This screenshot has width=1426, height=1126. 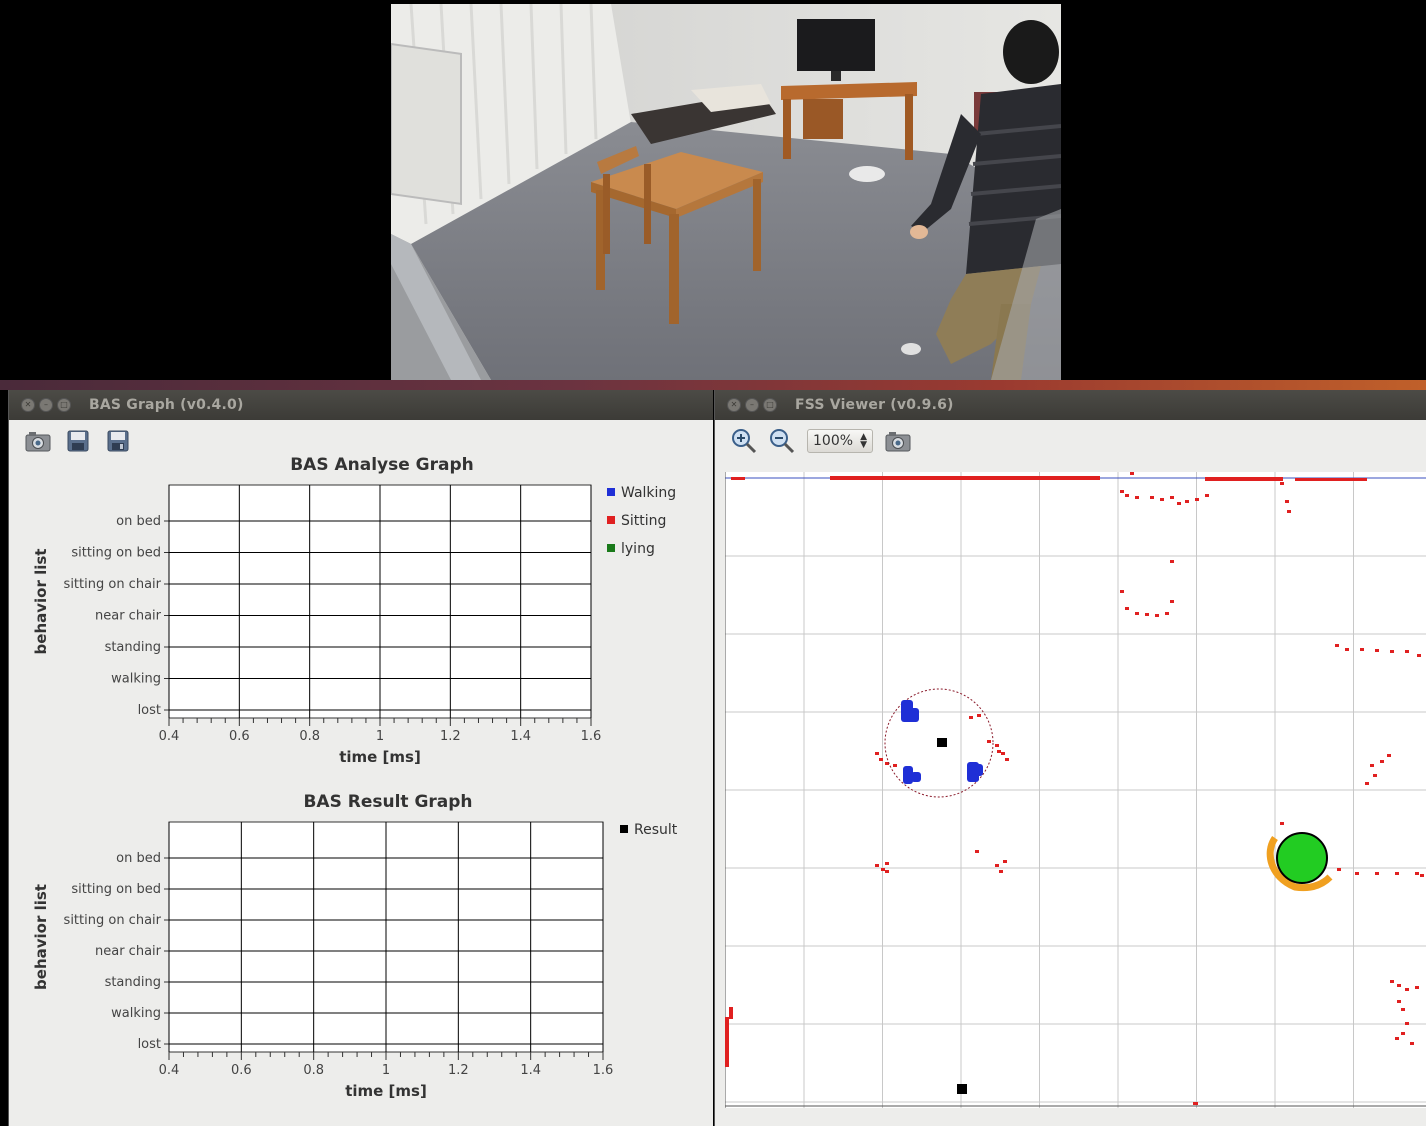 What do you see at coordinates (138, 521) in the screenshot?
I see `y-tick-label: on bed` at bounding box center [138, 521].